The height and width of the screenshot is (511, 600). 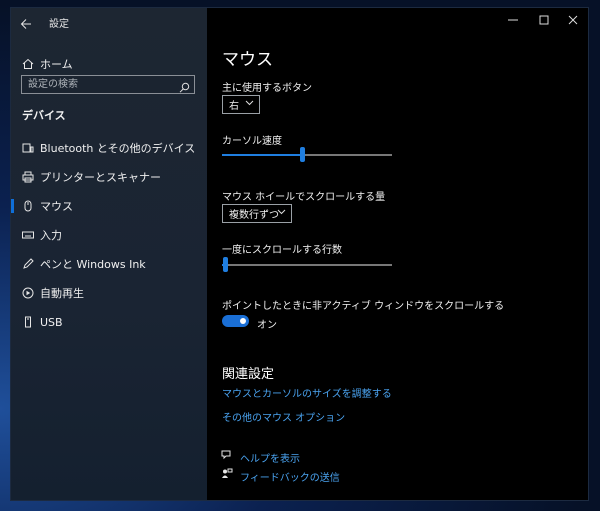 I want to click on related-settings-title: 関連設定, so click(x=248, y=374).